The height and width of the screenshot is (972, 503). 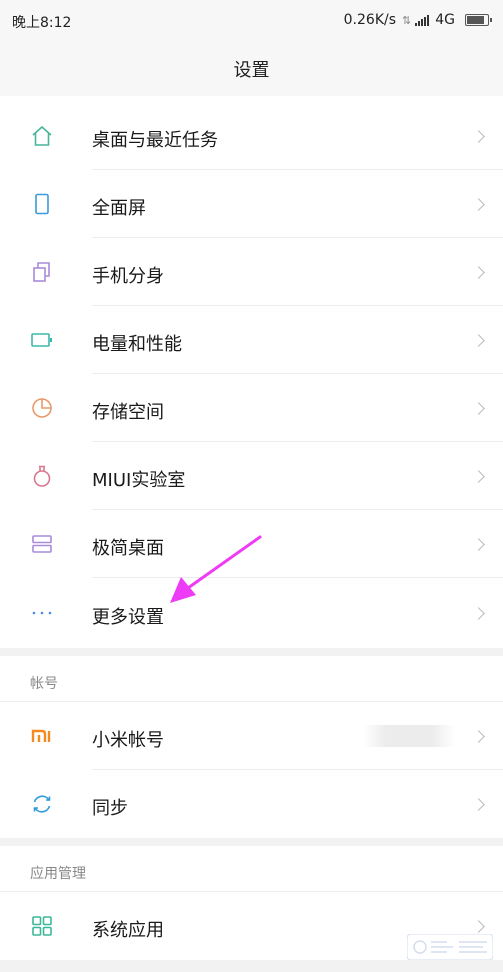 What do you see at coordinates (128, 276) in the screenshot?
I see `settings-item-label: 手机分身` at bounding box center [128, 276].